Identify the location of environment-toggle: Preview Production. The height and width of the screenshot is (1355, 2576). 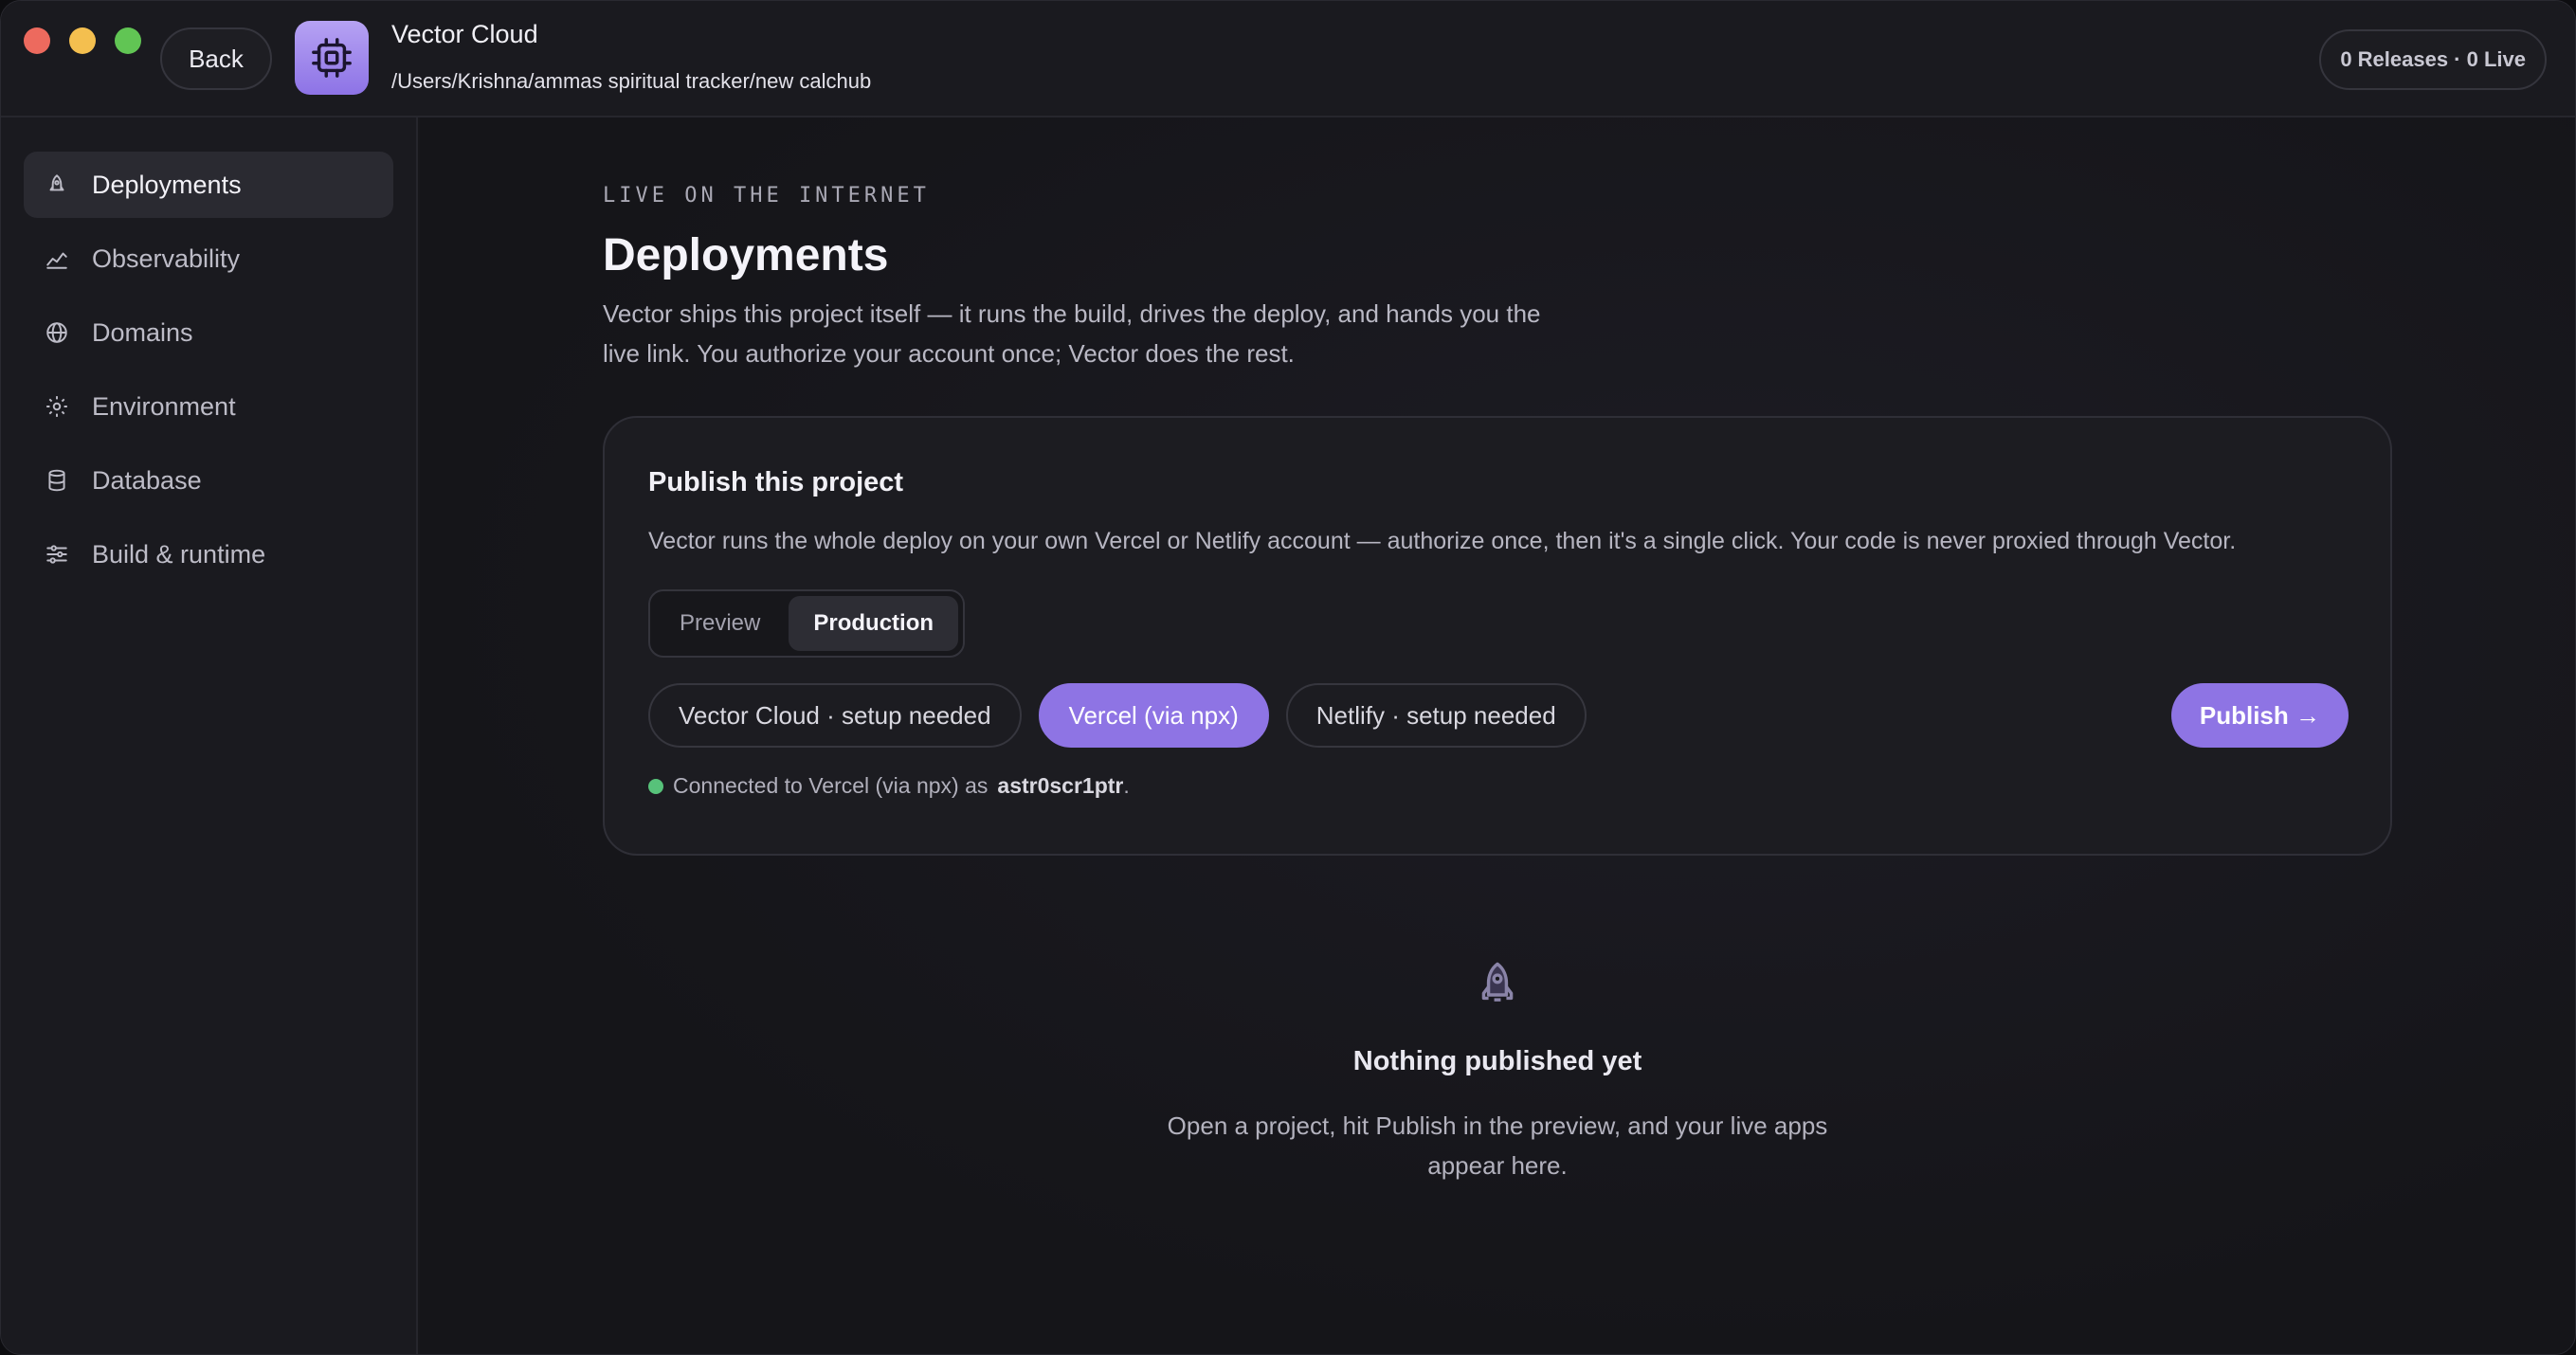
(807, 623).